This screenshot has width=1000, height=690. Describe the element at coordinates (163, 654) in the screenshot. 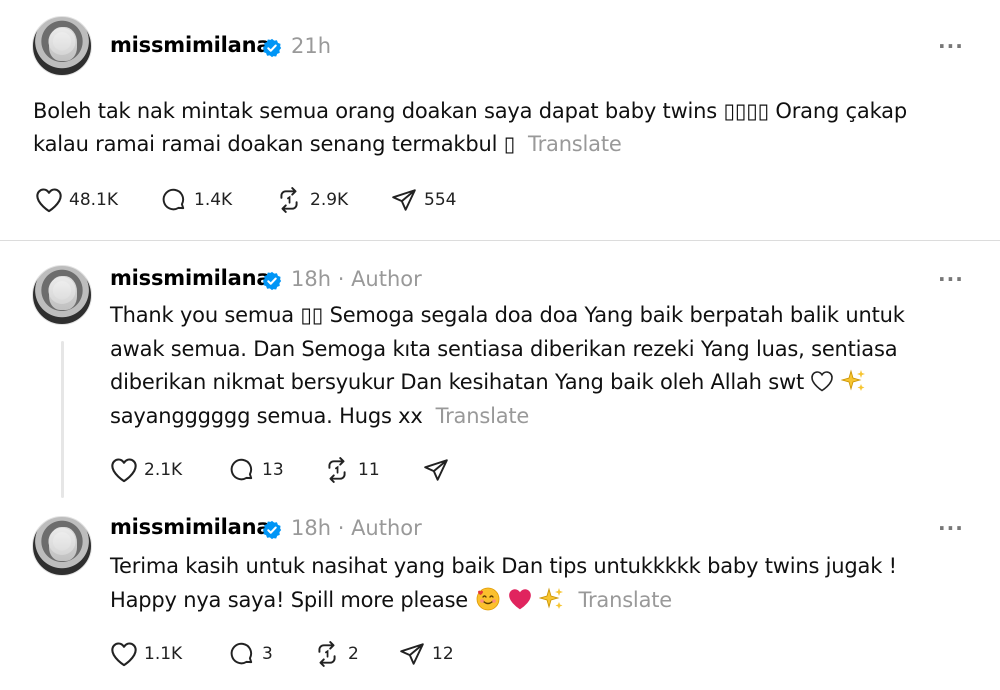

I see `like-count: 1.1K` at that location.